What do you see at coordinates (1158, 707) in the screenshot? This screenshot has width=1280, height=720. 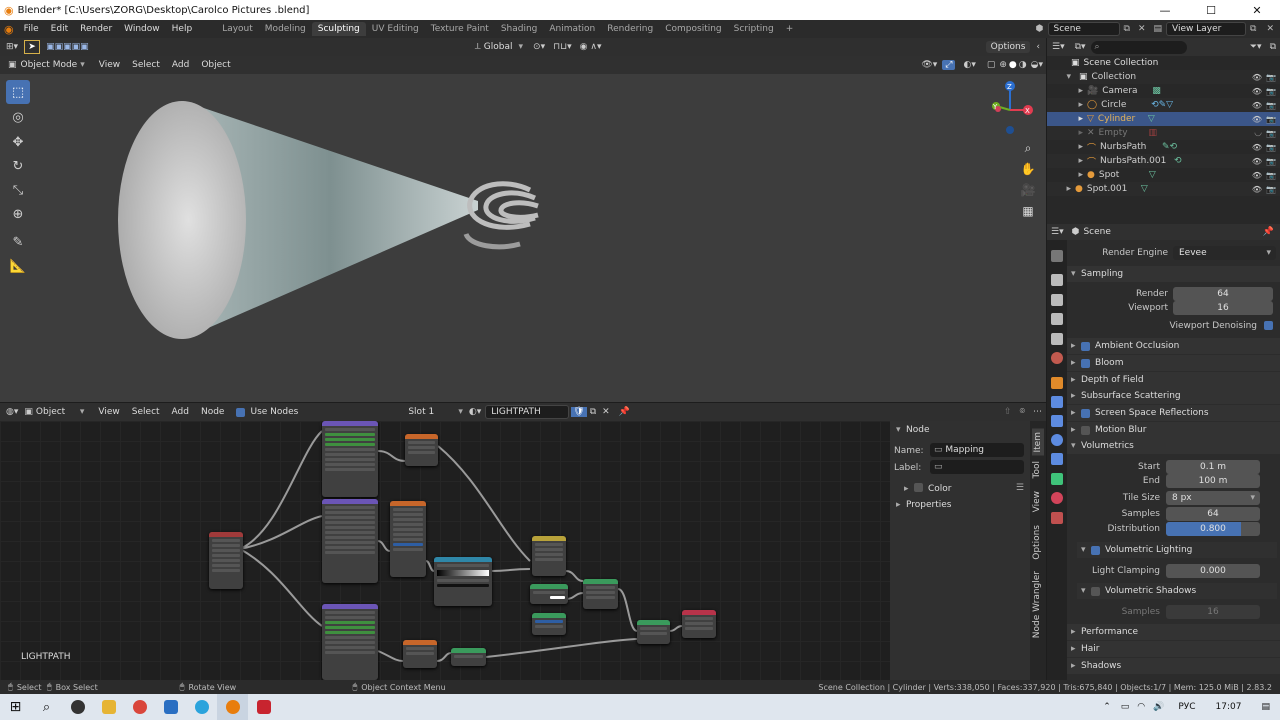 I see `tray-volume-icon: 🔊` at bounding box center [1158, 707].